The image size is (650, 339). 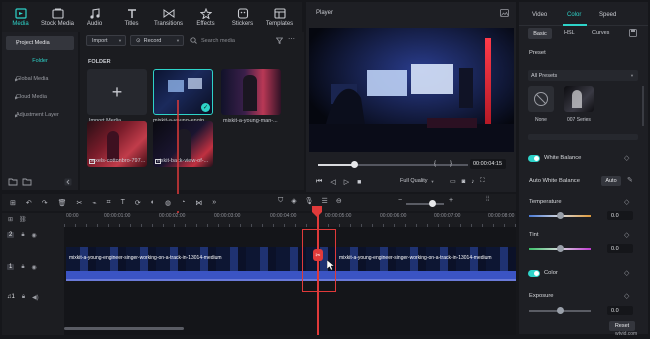 What do you see at coordinates (633, 33) in the screenshot?
I see `save-preset-icon` at bounding box center [633, 33].